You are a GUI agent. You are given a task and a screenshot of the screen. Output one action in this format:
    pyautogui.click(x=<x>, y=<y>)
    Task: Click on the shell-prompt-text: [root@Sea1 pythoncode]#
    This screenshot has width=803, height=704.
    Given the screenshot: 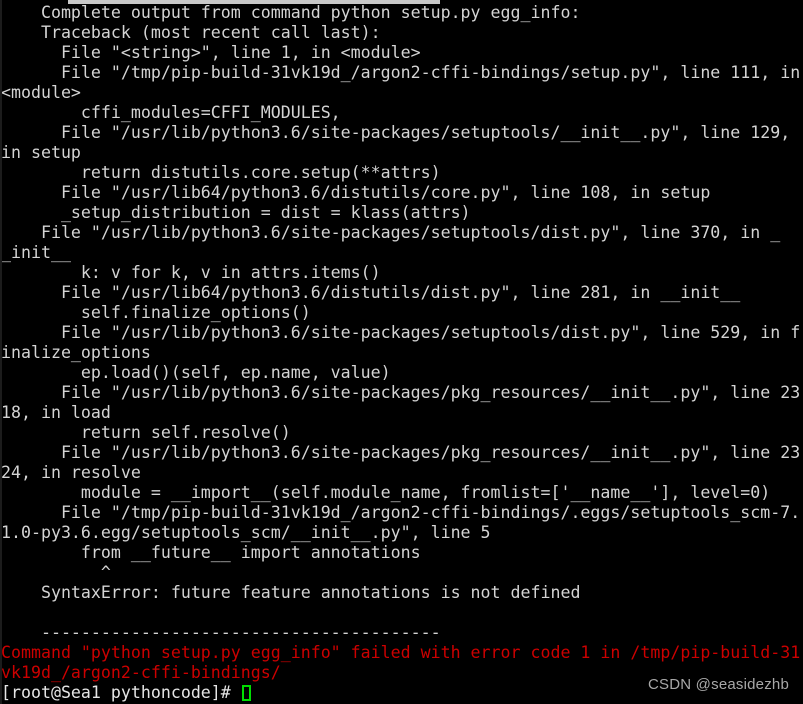 What is the action you would take?
    pyautogui.click(x=121, y=692)
    